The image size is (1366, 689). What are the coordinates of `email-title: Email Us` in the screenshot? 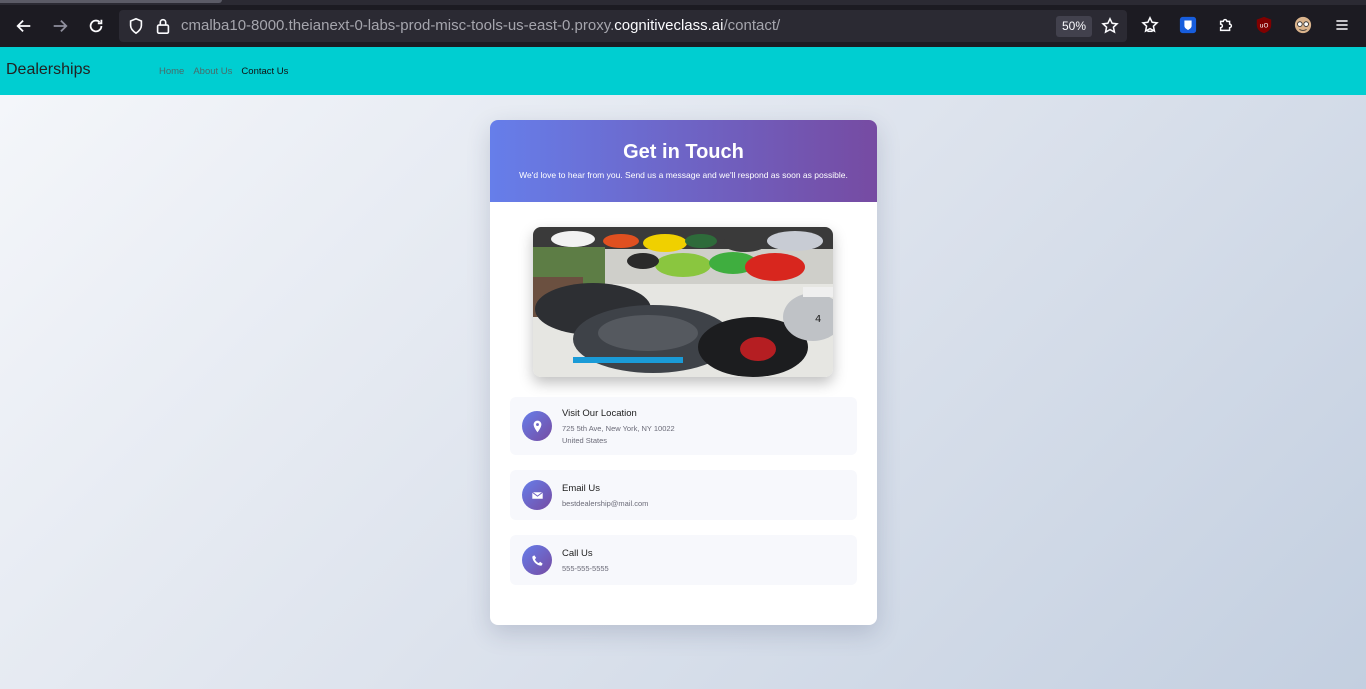 It's located at (581, 488).